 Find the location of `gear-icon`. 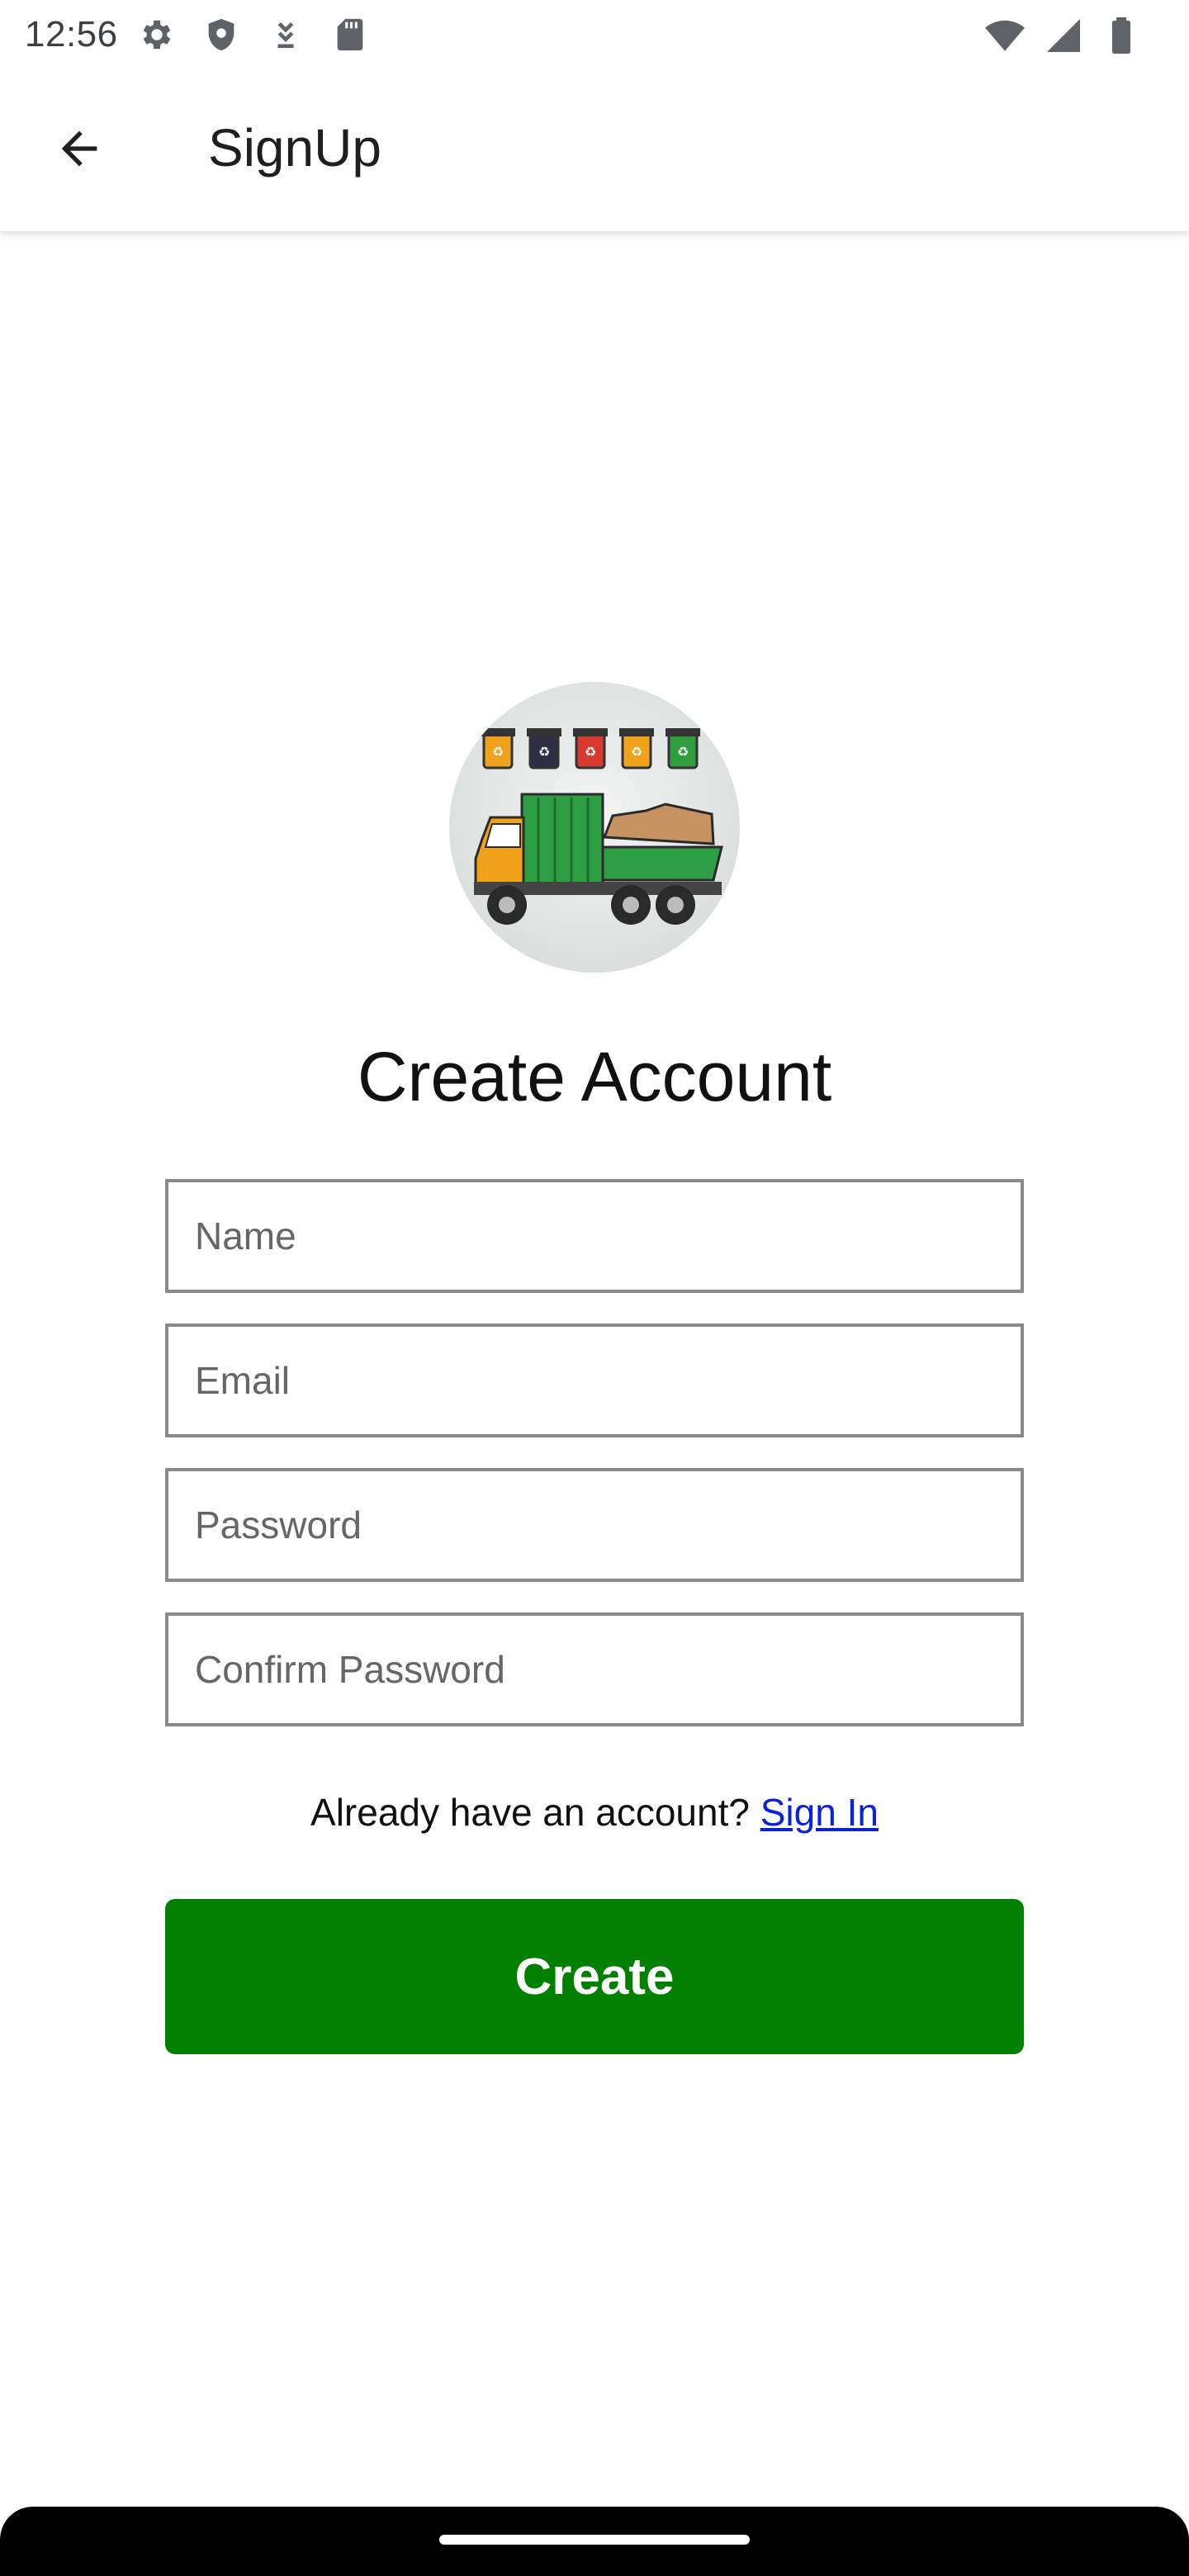

gear-icon is located at coordinates (157, 35).